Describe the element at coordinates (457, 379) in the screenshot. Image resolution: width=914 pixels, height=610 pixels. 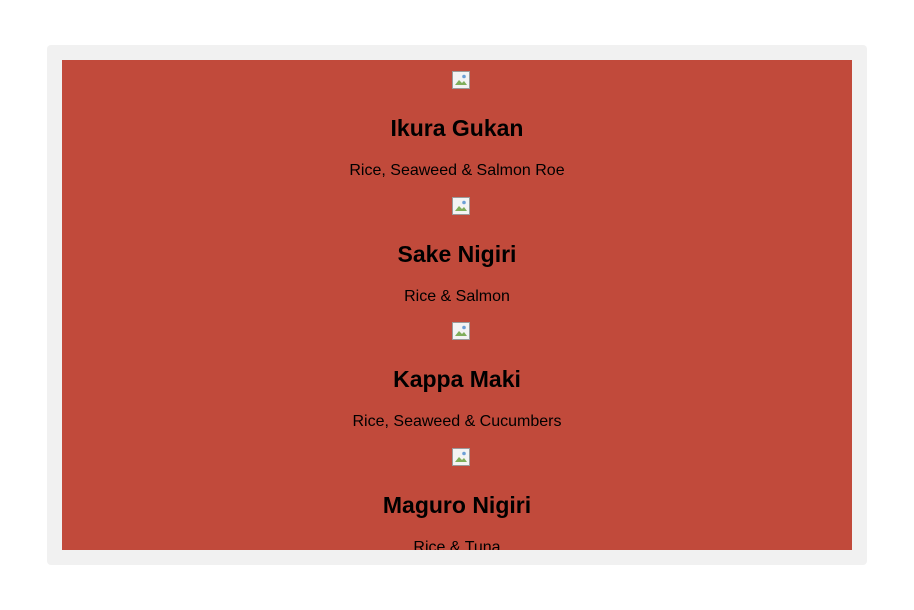
I see `menu-item-name: Kappa Maki` at that location.